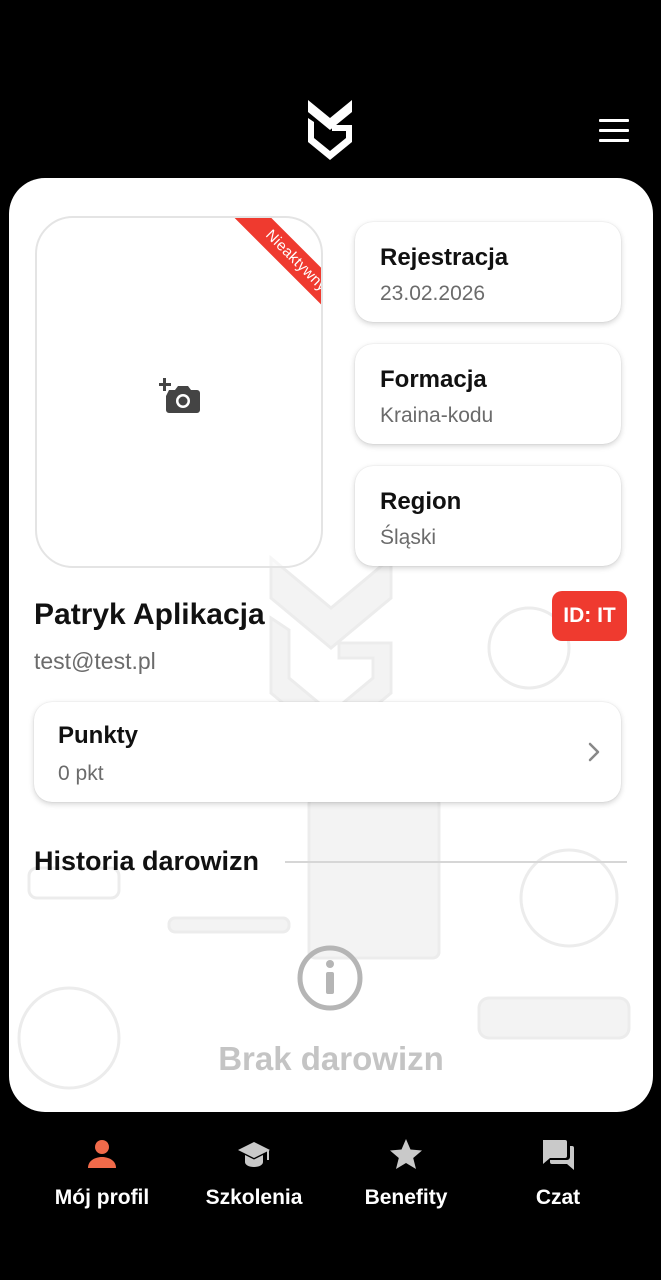 Image resolution: width=661 pixels, height=1280 pixels. Describe the element at coordinates (406, 1154) in the screenshot. I see `star-icon` at that location.